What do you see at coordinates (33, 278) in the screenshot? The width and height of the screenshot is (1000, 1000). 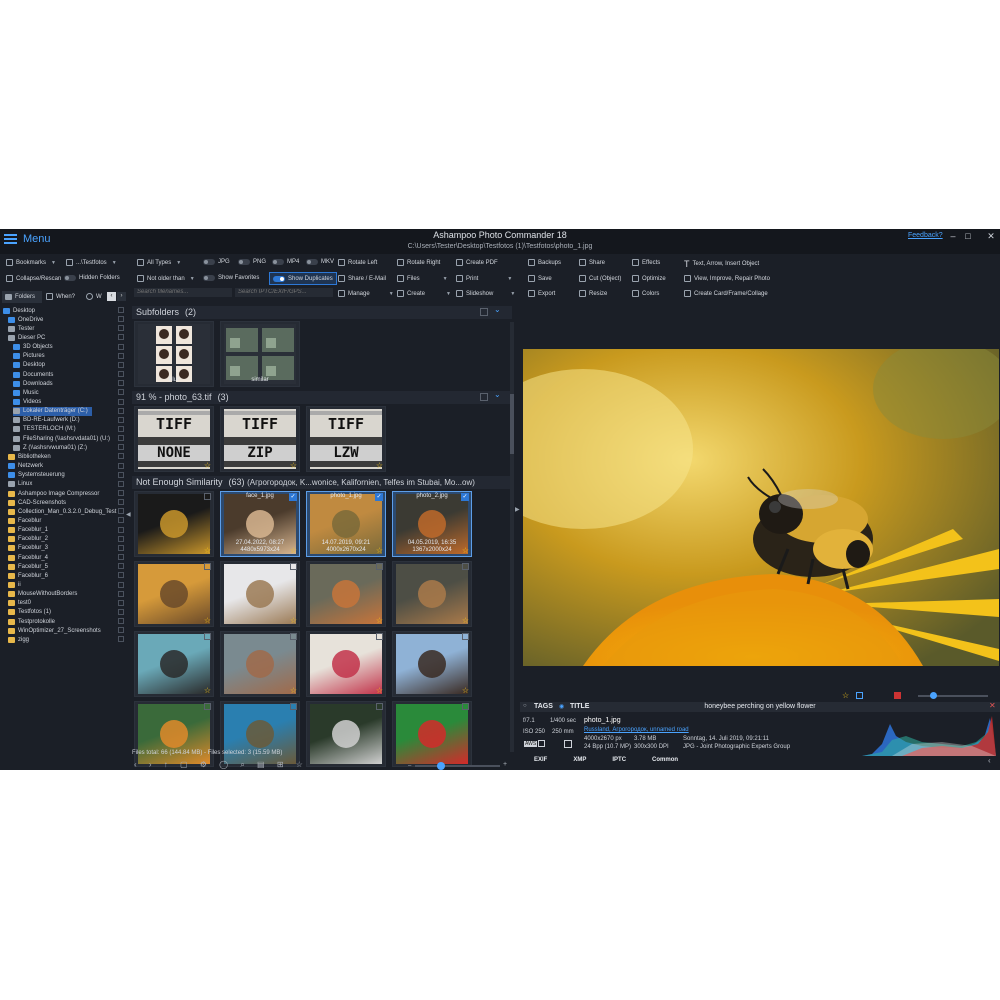 I see `collapse-rescan-button: Collapse/Rescan` at bounding box center [33, 278].